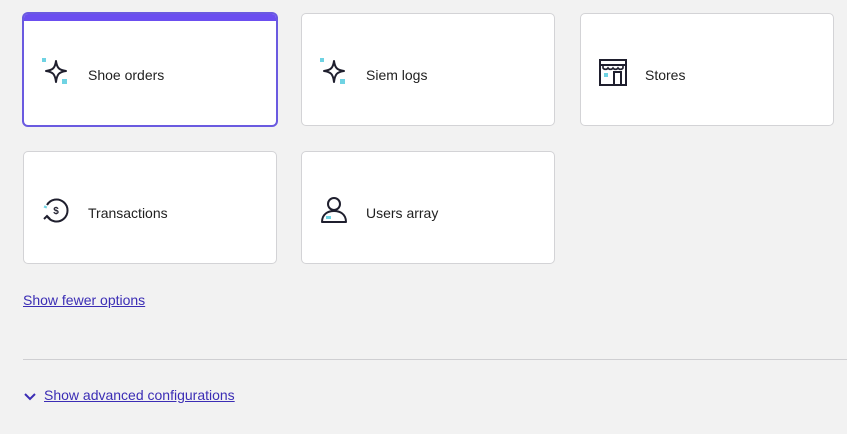 Image resolution: width=847 pixels, height=434 pixels. Describe the element at coordinates (30, 396) in the screenshot. I see `chevron-down-icon` at that location.